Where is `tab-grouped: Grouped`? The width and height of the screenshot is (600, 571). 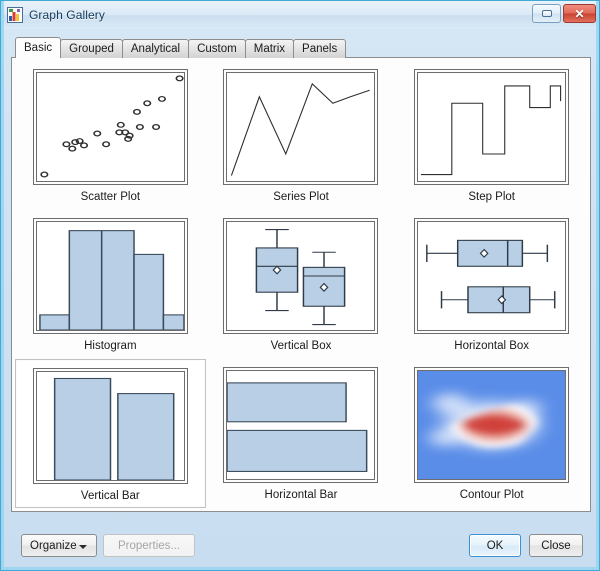 tab-grouped: Grouped is located at coordinates (91, 48).